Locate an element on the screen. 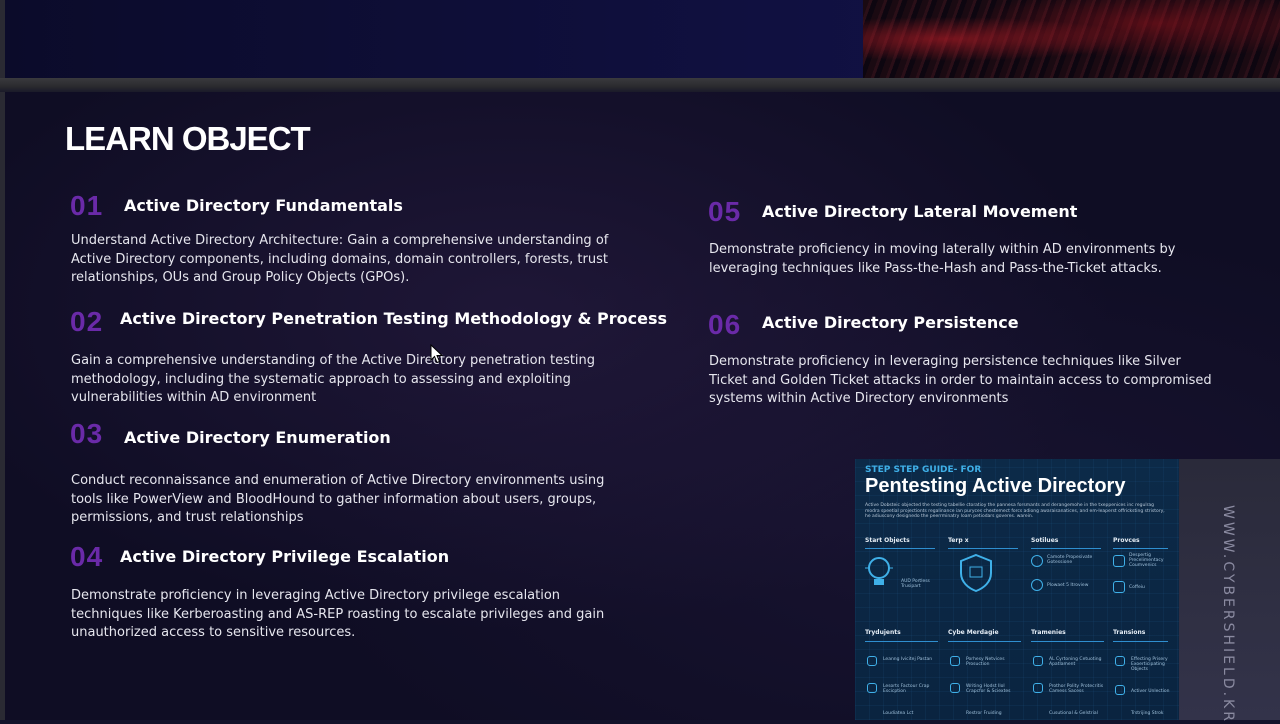 The image size is (1280, 724). infographic-note: Writing Hodst Ilol Crapcfor & Sciextes is located at coordinates (988, 689).